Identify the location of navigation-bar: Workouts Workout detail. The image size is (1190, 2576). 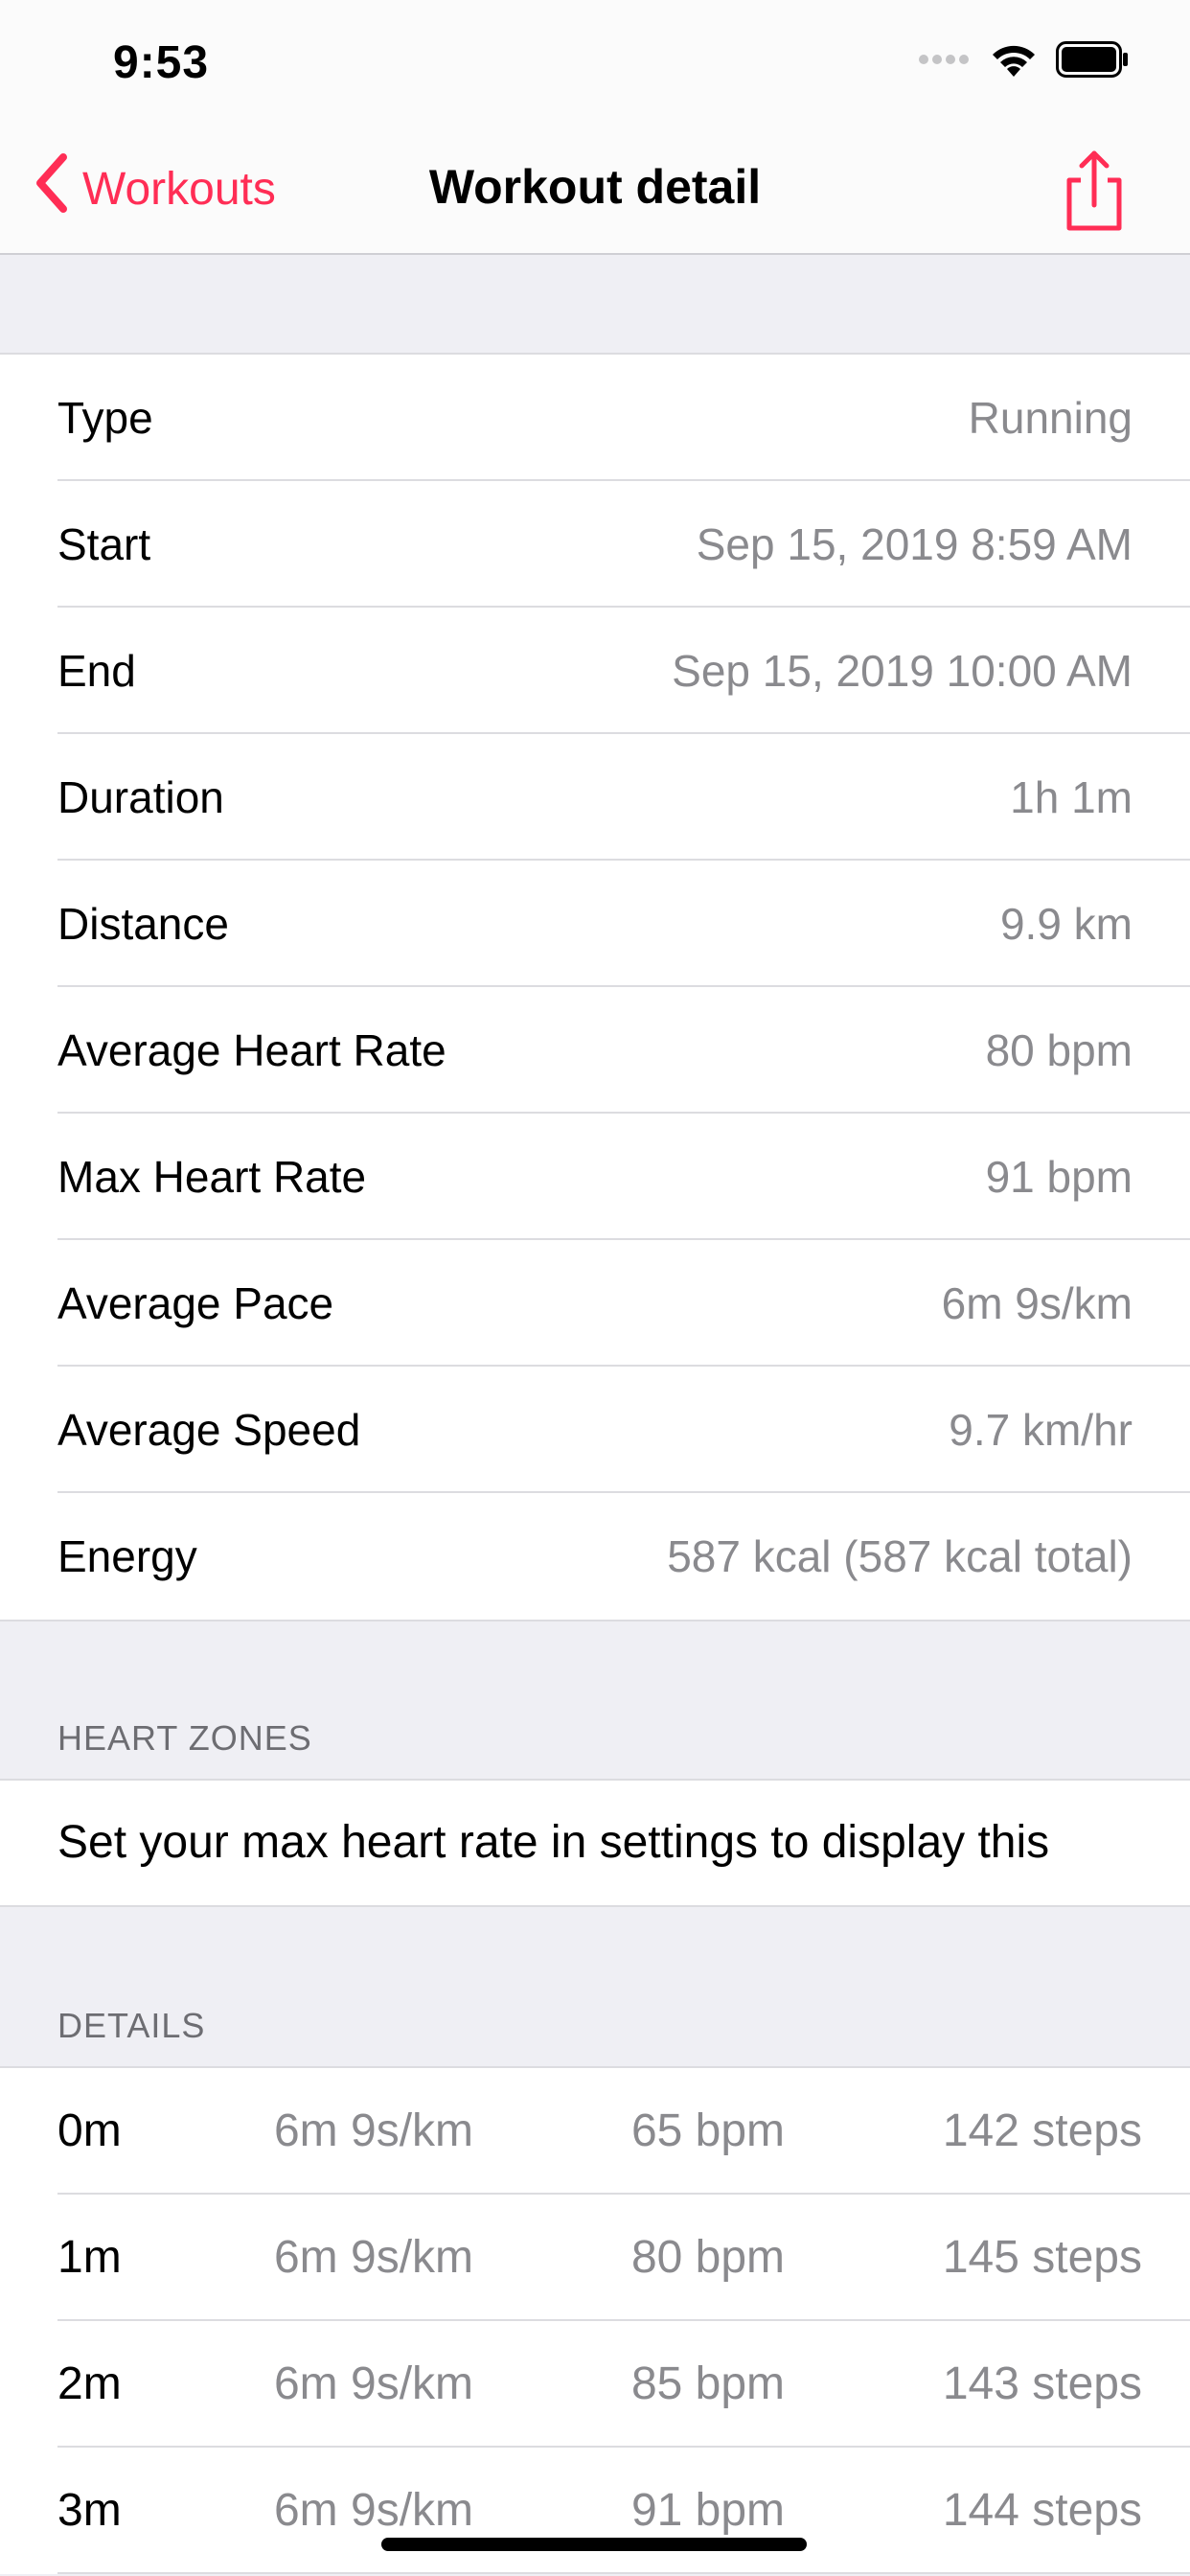
(595, 190).